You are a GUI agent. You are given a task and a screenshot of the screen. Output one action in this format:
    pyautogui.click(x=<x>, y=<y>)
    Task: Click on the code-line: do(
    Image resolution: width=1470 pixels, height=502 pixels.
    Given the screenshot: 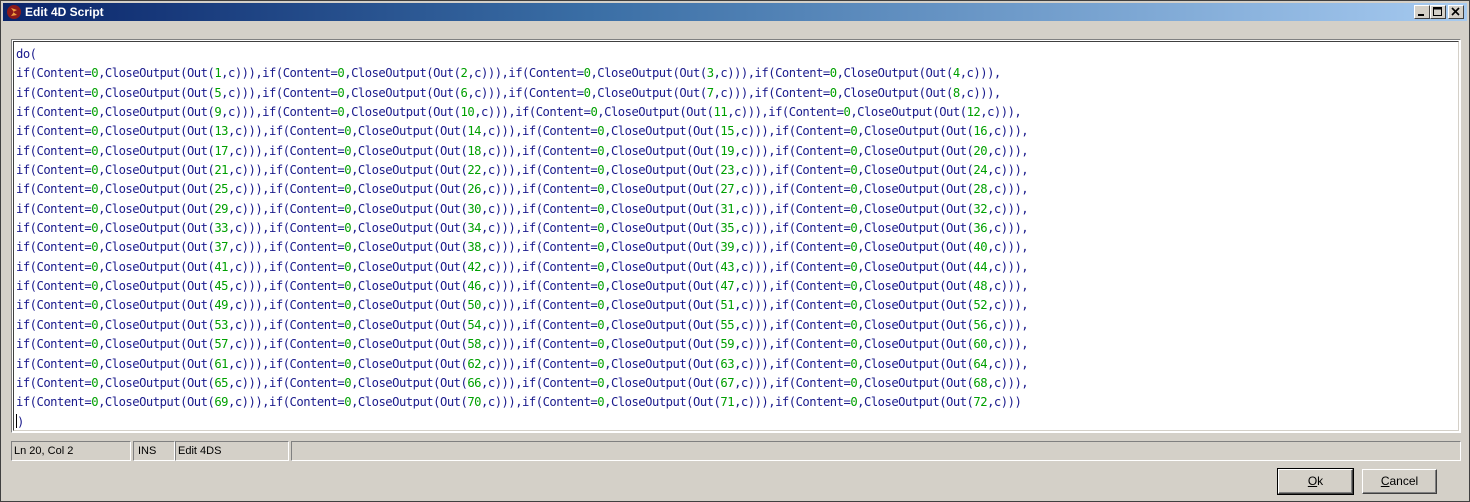 What is the action you would take?
    pyautogui.click(x=26, y=54)
    